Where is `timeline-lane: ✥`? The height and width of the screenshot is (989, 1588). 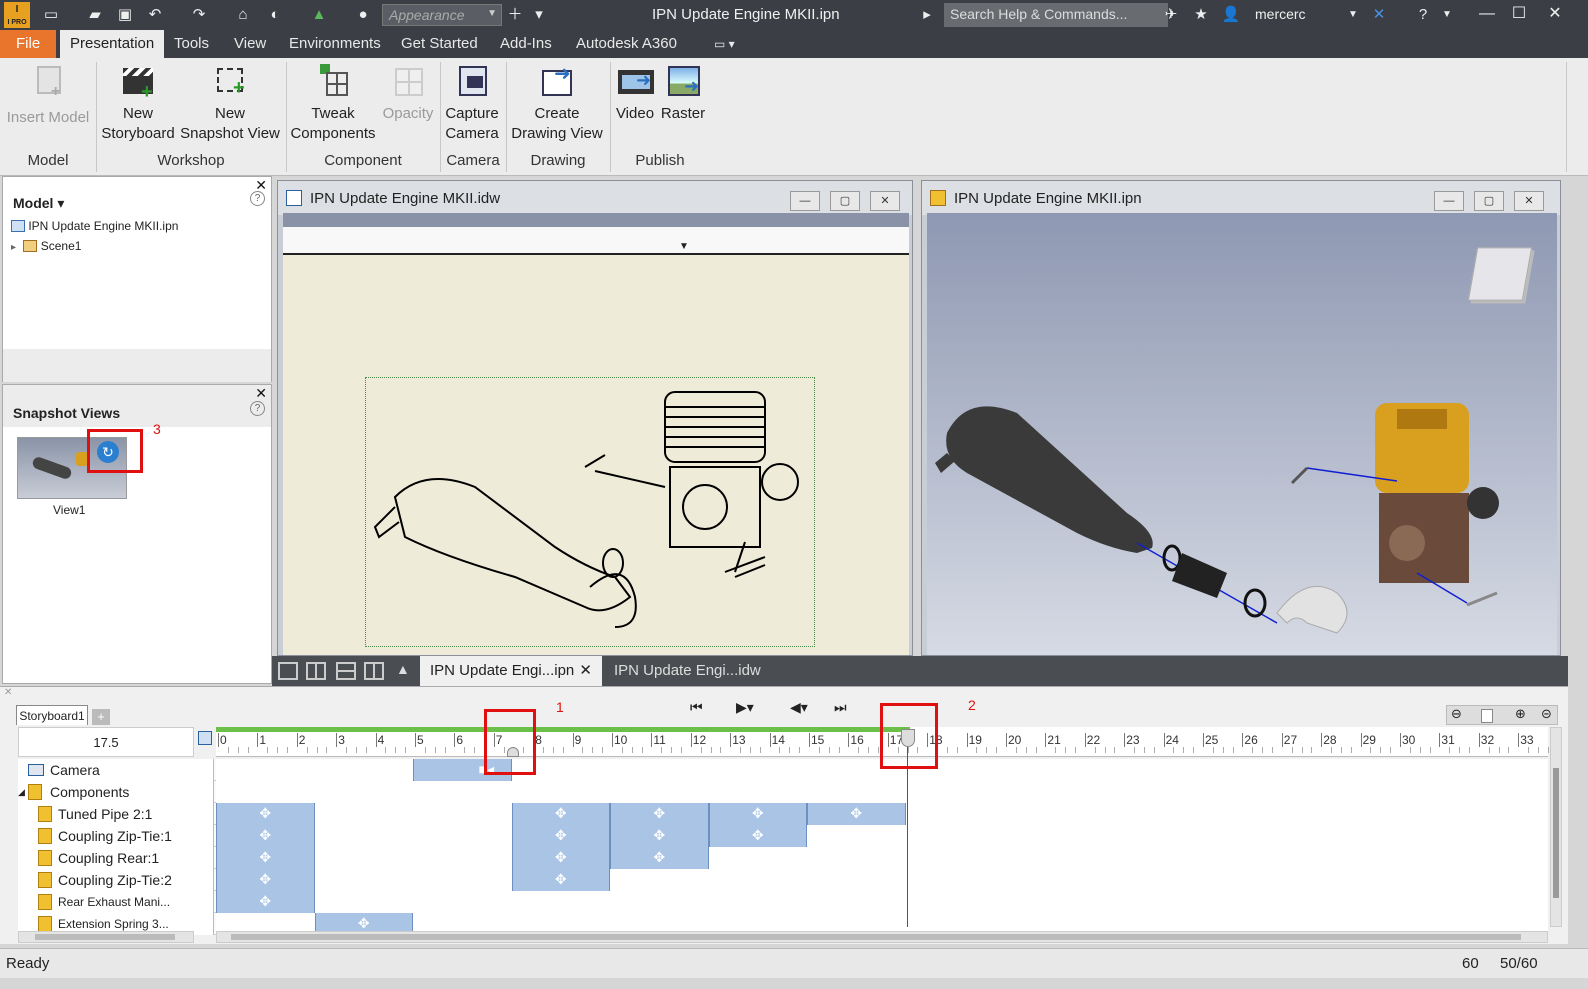
timeline-lane: ✥ is located at coordinates (882, 902).